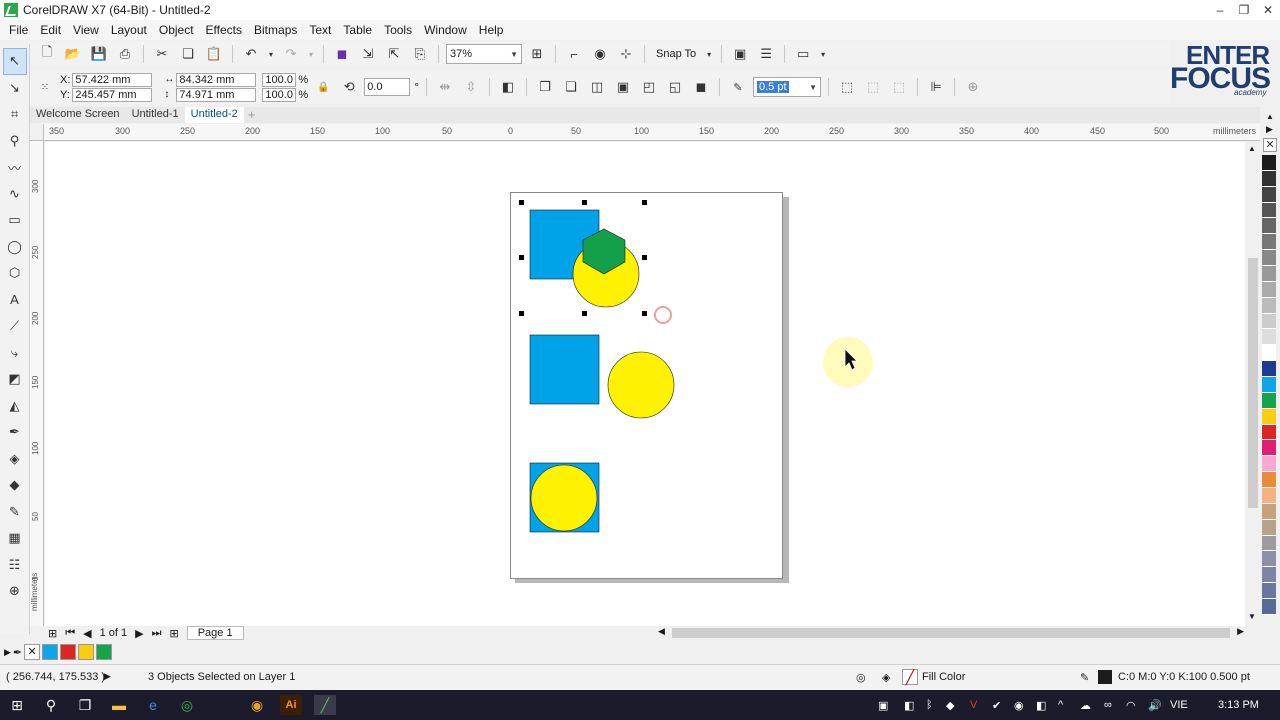  What do you see at coordinates (107, 676) in the screenshot?
I see `status-expand-icon: ▶` at bounding box center [107, 676].